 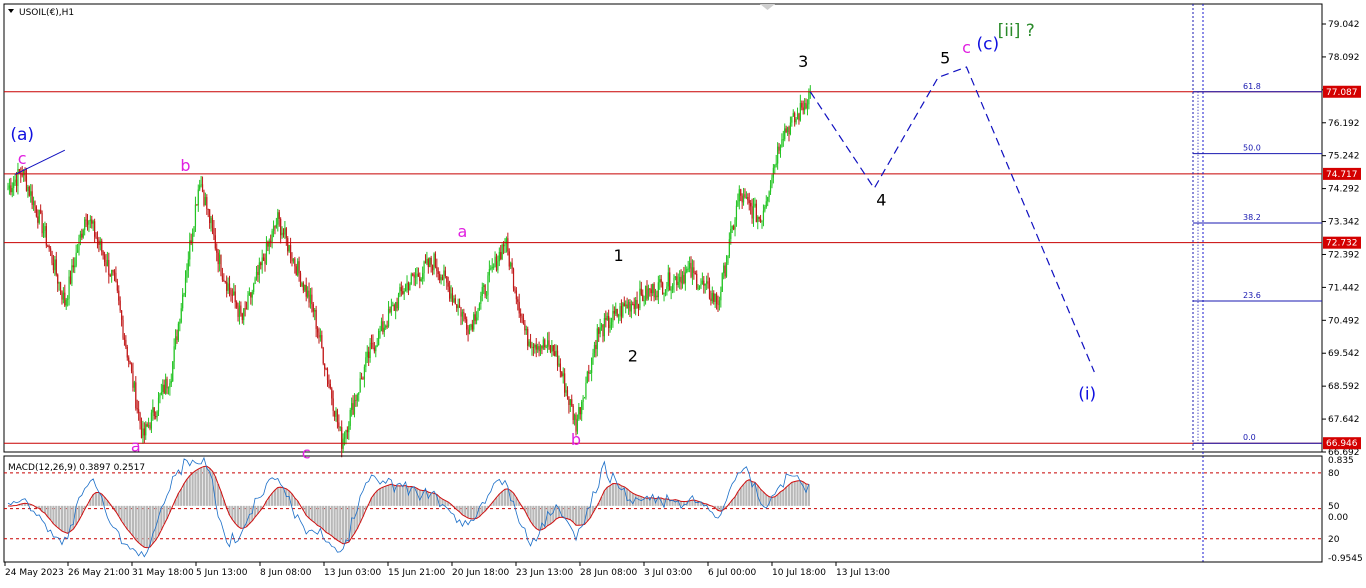 What do you see at coordinates (22, 158) in the screenshot?
I see `wave-label: c` at bounding box center [22, 158].